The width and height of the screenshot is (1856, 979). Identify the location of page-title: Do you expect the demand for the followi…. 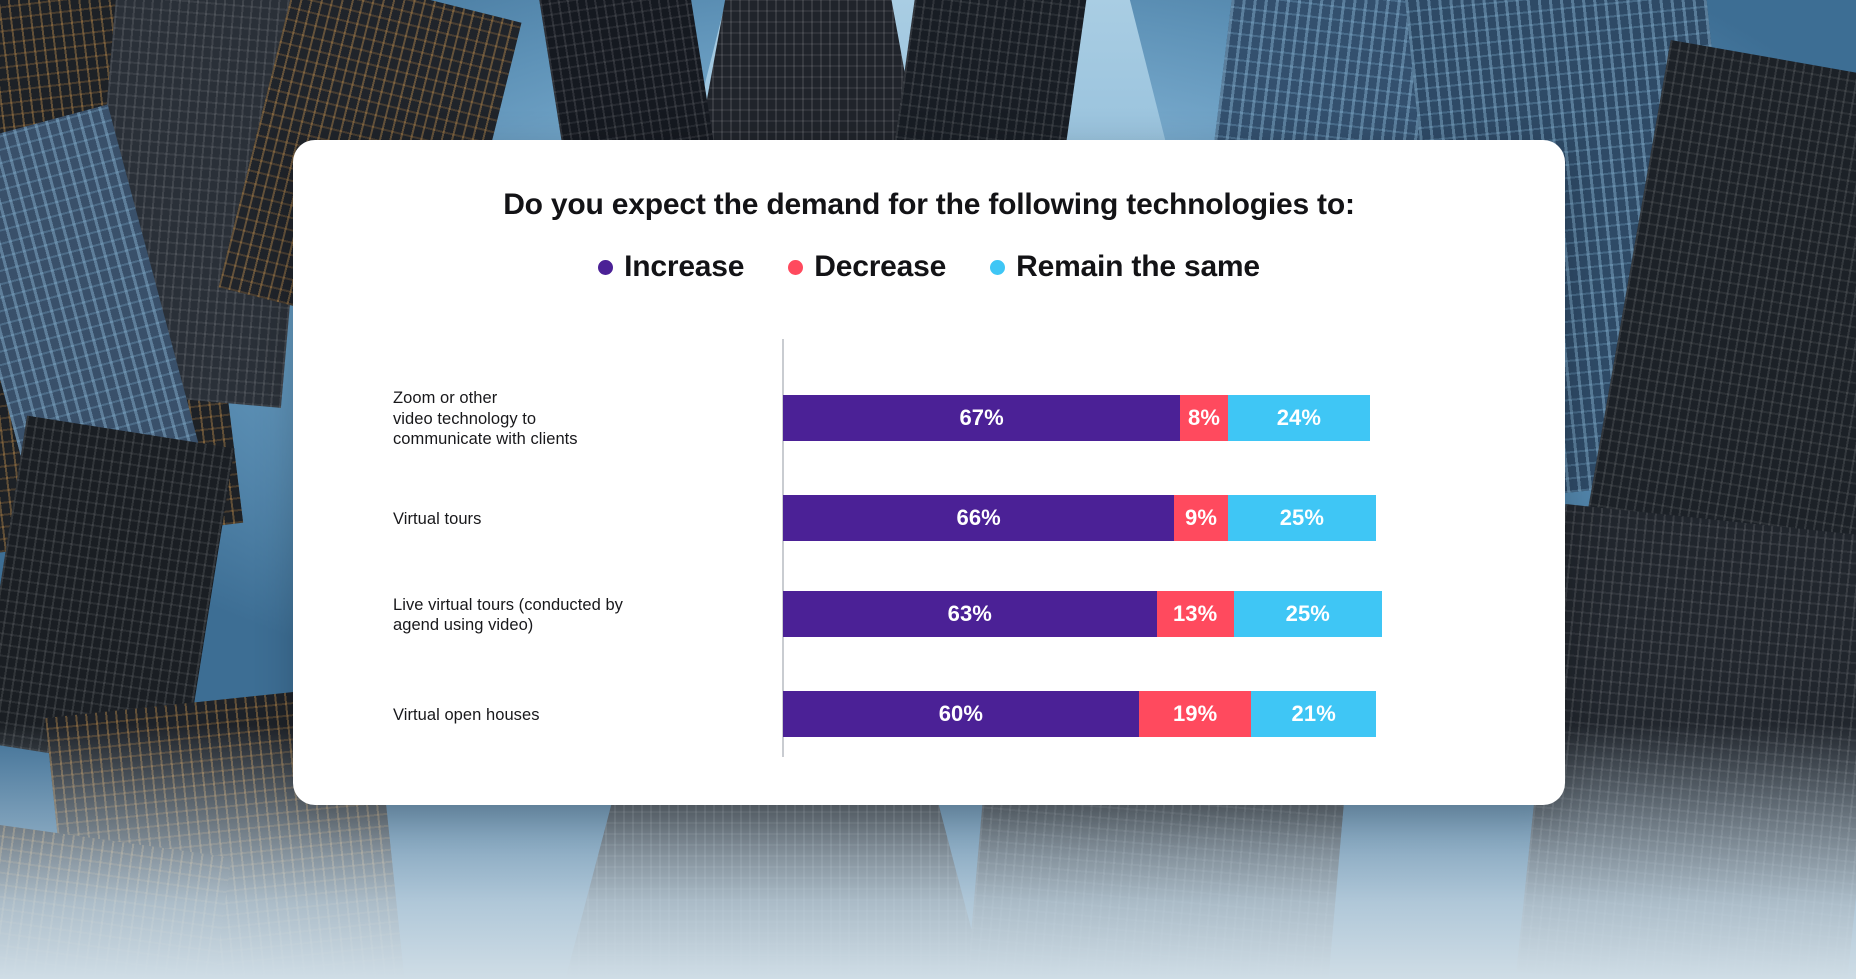
(929, 204).